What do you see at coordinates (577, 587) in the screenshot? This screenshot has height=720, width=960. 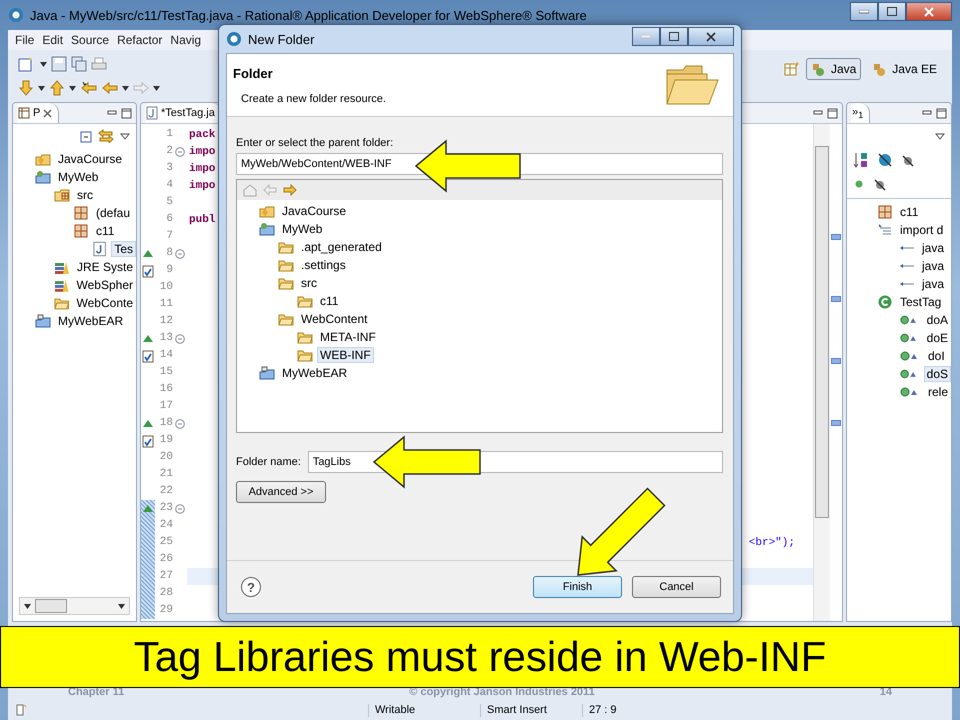 I see `dialog-button: Finish` at bounding box center [577, 587].